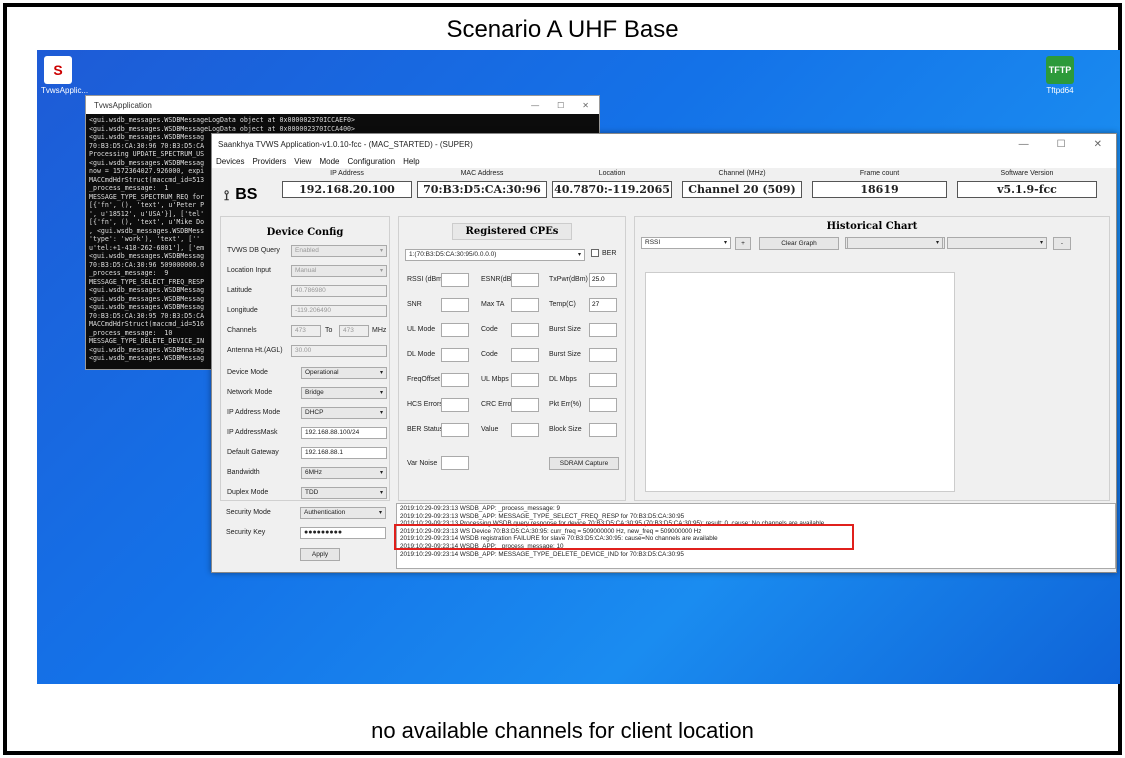 This screenshot has width=1125, height=758. Describe the element at coordinates (379, 330) in the screenshot. I see `channels-unit-label: MHz` at that location.